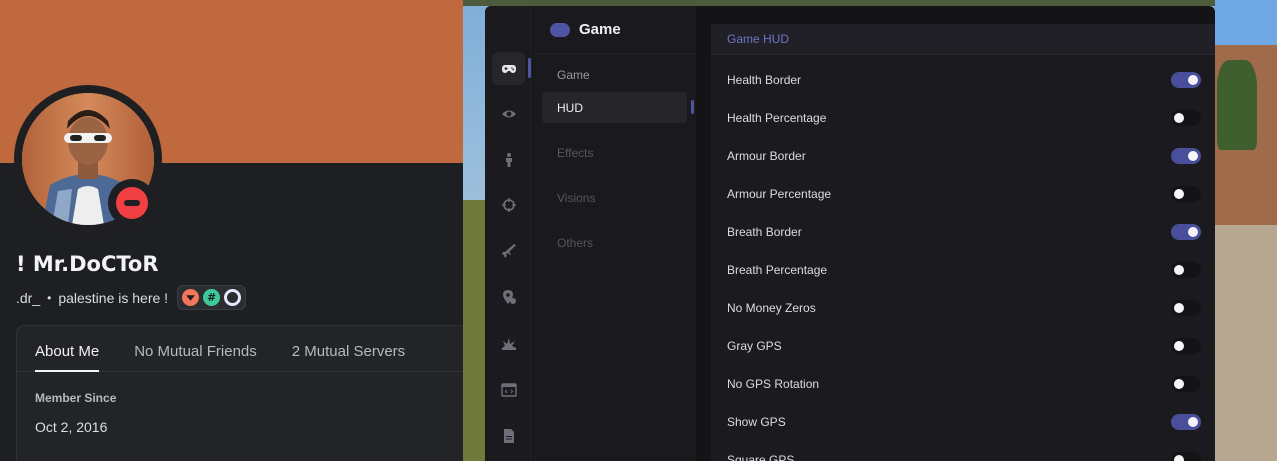 This screenshot has height=461, width=1277. I want to click on option-row: Breath Percentage, so click(963, 270).